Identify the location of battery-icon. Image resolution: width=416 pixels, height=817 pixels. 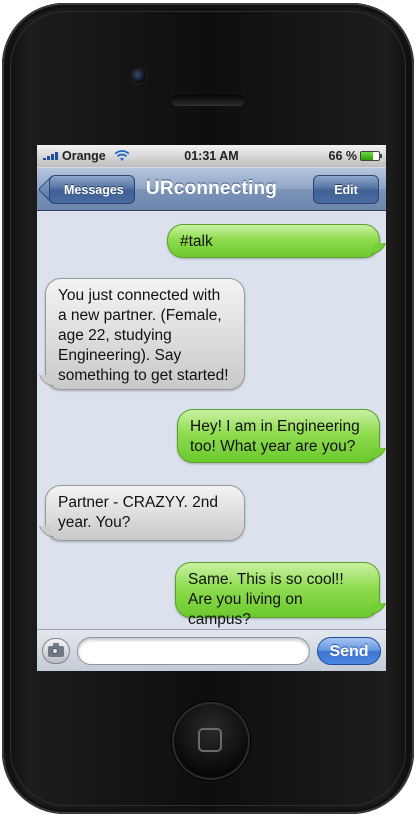
(371, 156).